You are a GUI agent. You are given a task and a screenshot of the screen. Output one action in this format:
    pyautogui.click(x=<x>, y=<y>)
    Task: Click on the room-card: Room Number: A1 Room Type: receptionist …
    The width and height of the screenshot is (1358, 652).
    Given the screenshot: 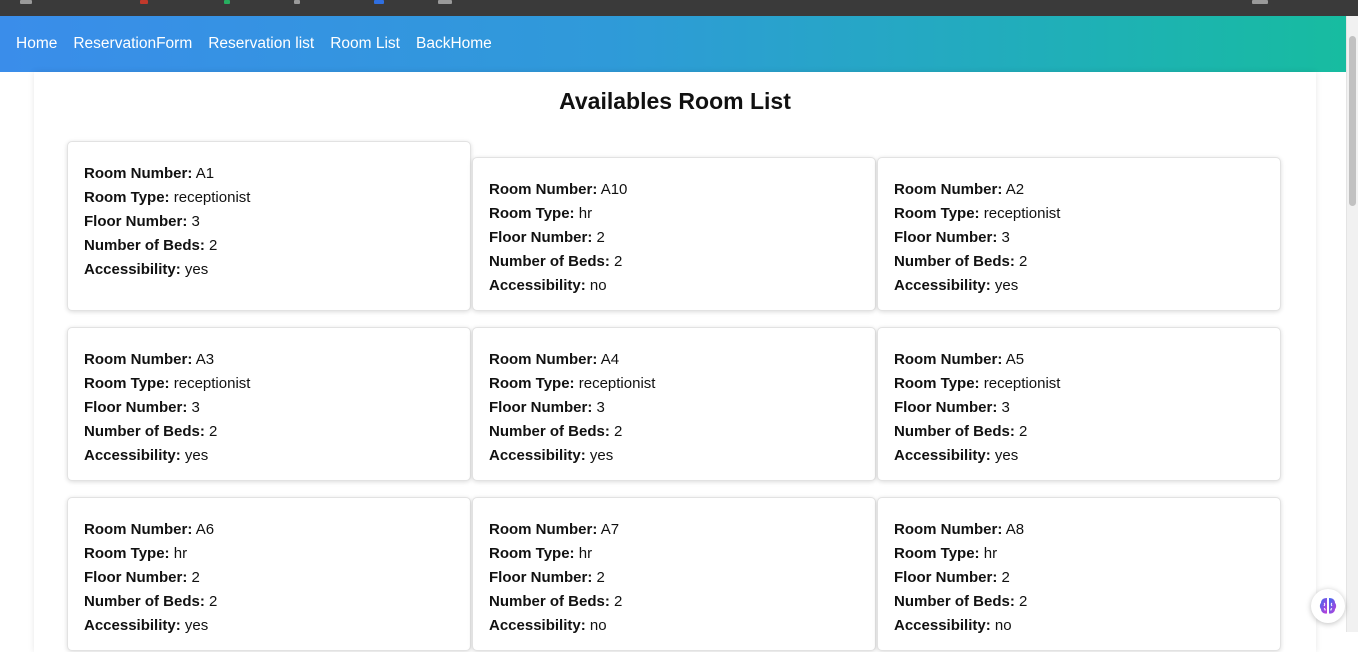 What is the action you would take?
    pyautogui.click(x=269, y=226)
    